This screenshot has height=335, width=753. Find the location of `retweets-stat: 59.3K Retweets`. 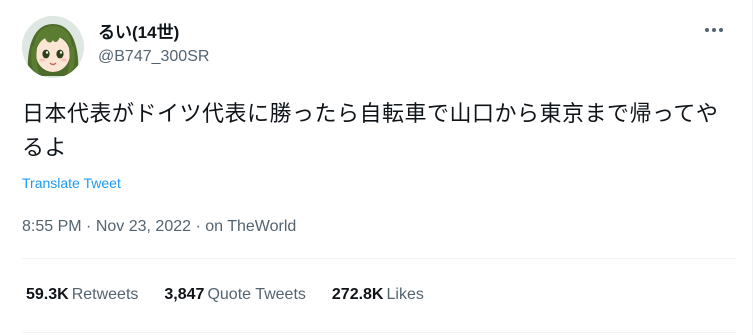

retweets-stat: 59.3K Retweets is located at coordinates (82, 295).